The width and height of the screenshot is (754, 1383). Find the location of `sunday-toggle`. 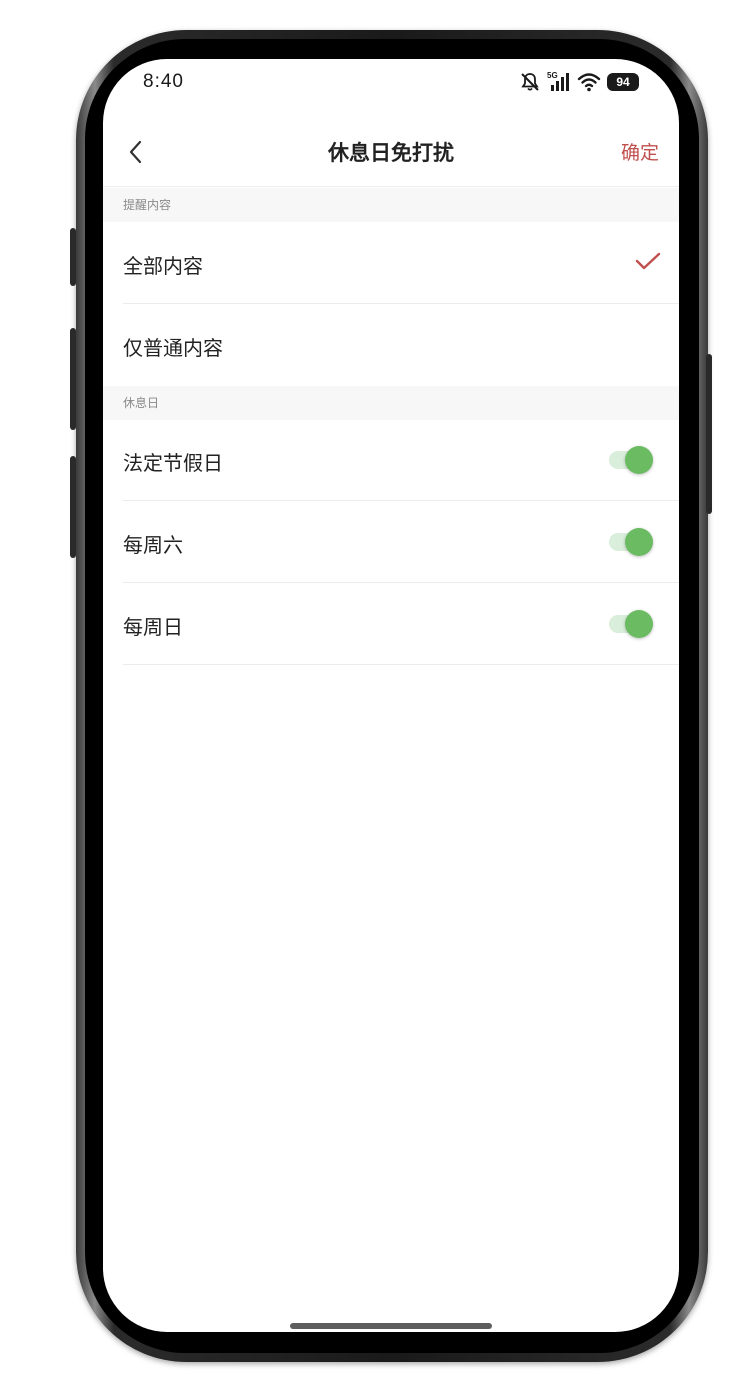

sunday-toggle is located at coordinates (632, 624).